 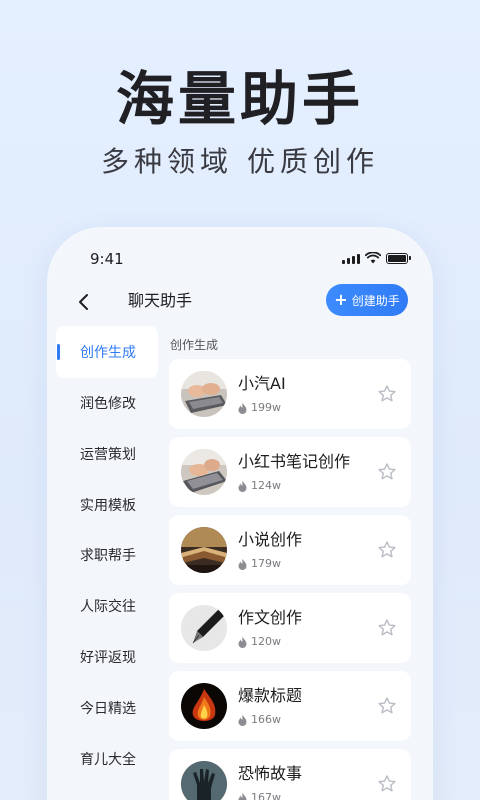 I want to click on sidebar-item-jobs: 求职帮手, so click(x=107, y=555).